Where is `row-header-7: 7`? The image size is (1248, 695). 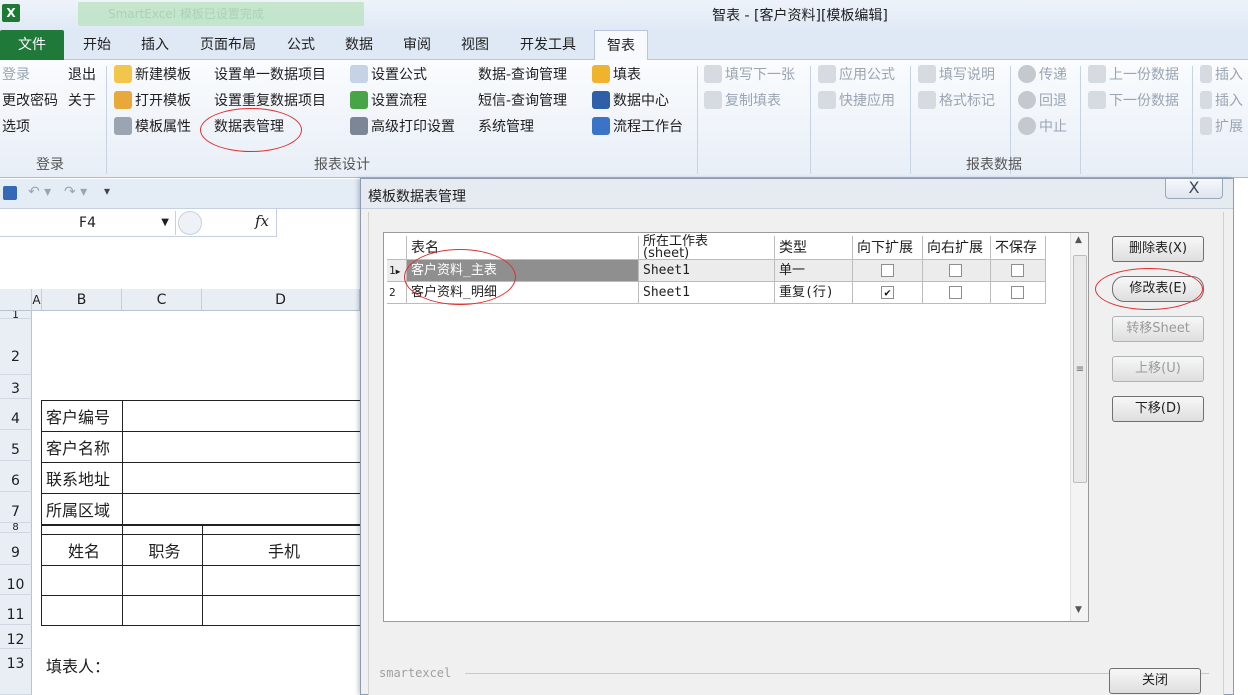 row-header-7: 7 is located at coordinates (16, 507).